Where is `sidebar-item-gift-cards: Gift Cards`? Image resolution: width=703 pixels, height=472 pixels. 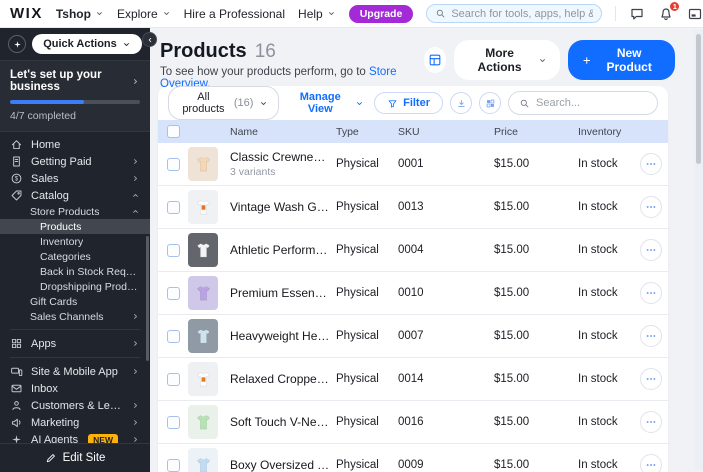
sidebar-item-gift-cards: Gift Cards is located at coordinates (75, 301).